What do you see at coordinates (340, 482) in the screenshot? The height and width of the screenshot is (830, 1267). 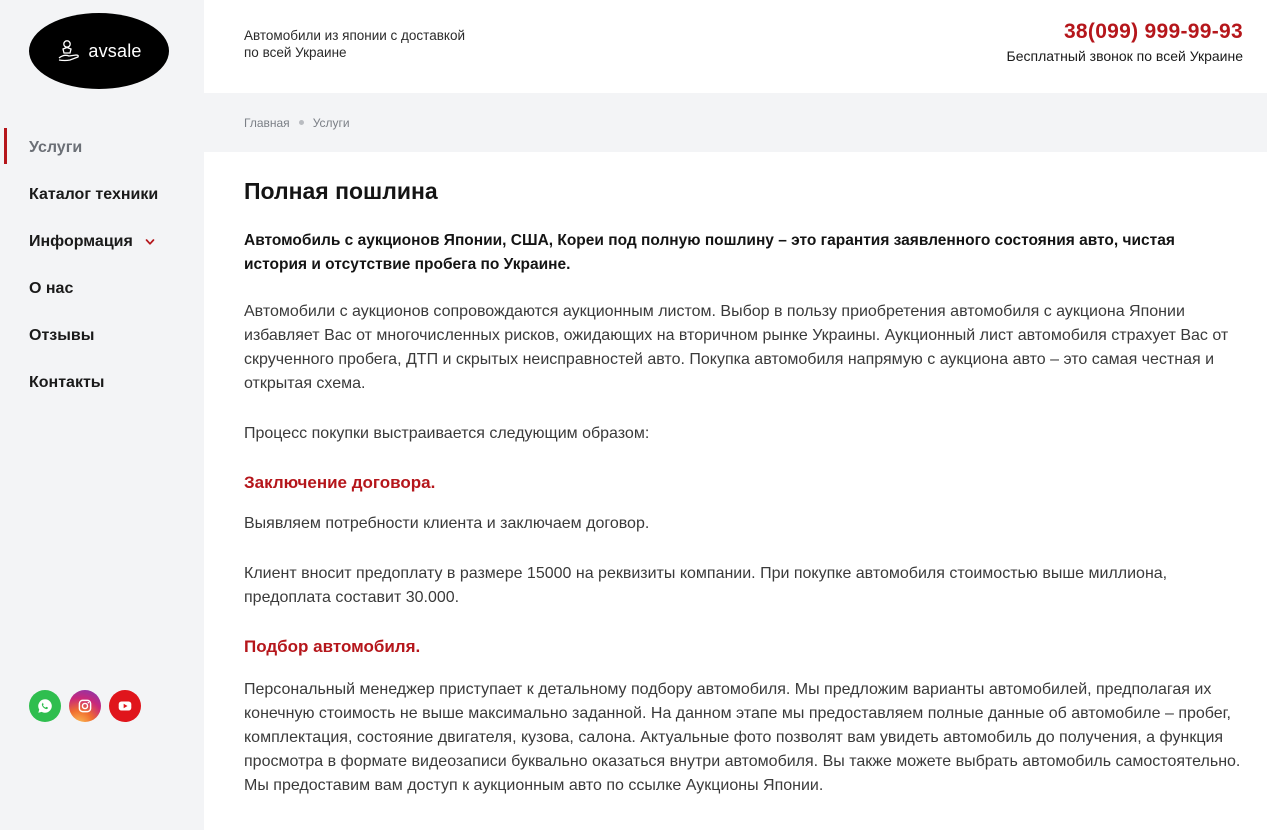 I see `section-heading: Заключение договора.` at bounding box center [340, 482].